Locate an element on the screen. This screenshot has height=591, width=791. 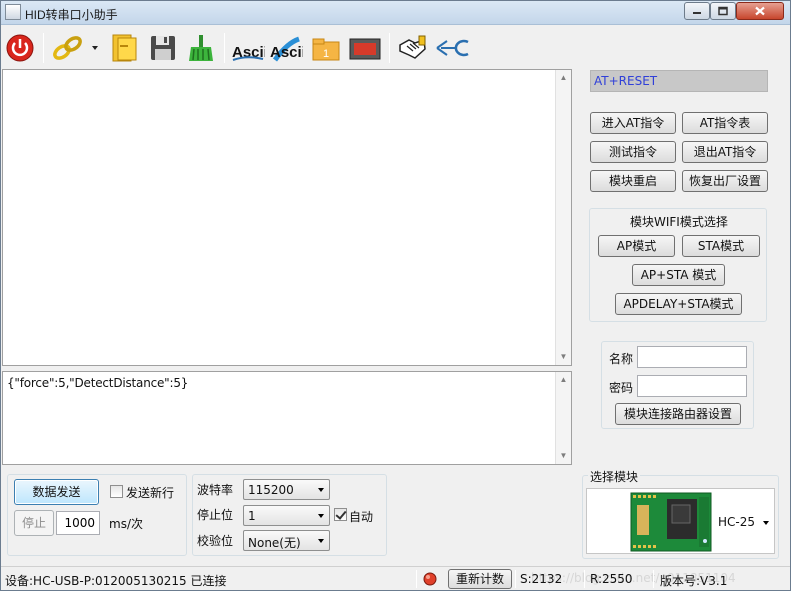
save-icon is located at coordinates (163, 48).